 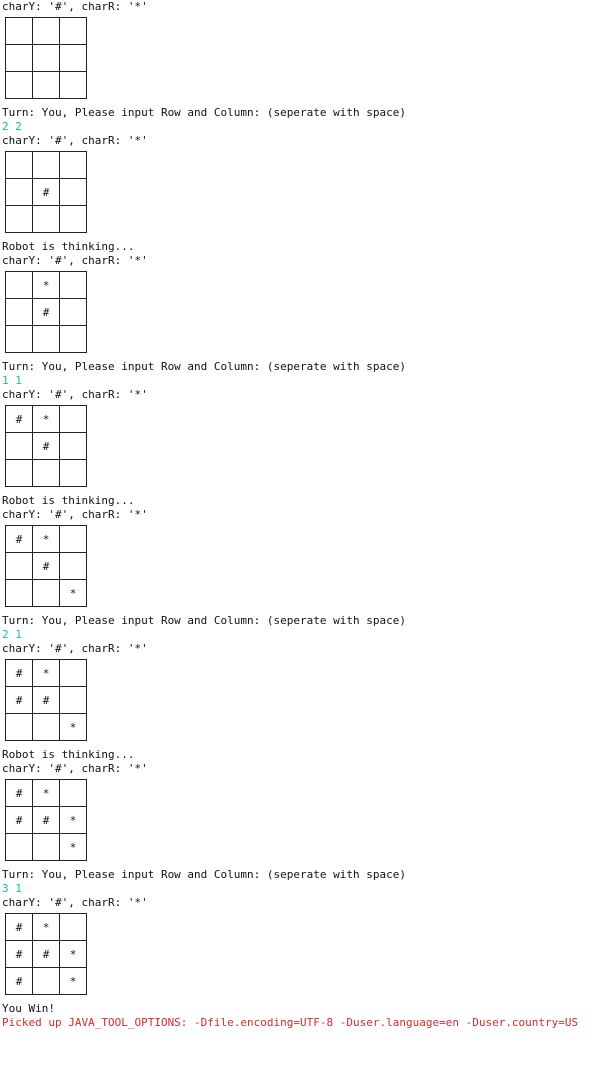 What do you see at coordinates (305, 956) in the screenshot?
I see `tic-tac-toe-board: # * # # * # *` at bounding box center [305, 956].